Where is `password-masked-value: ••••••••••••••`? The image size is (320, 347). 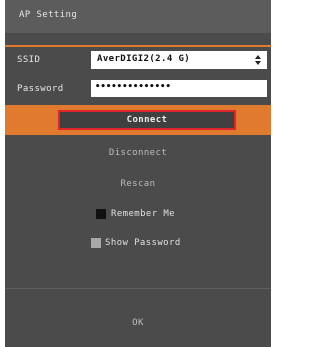
password-masked-value: •••••••••••••• is located at coordinates (133, 87).